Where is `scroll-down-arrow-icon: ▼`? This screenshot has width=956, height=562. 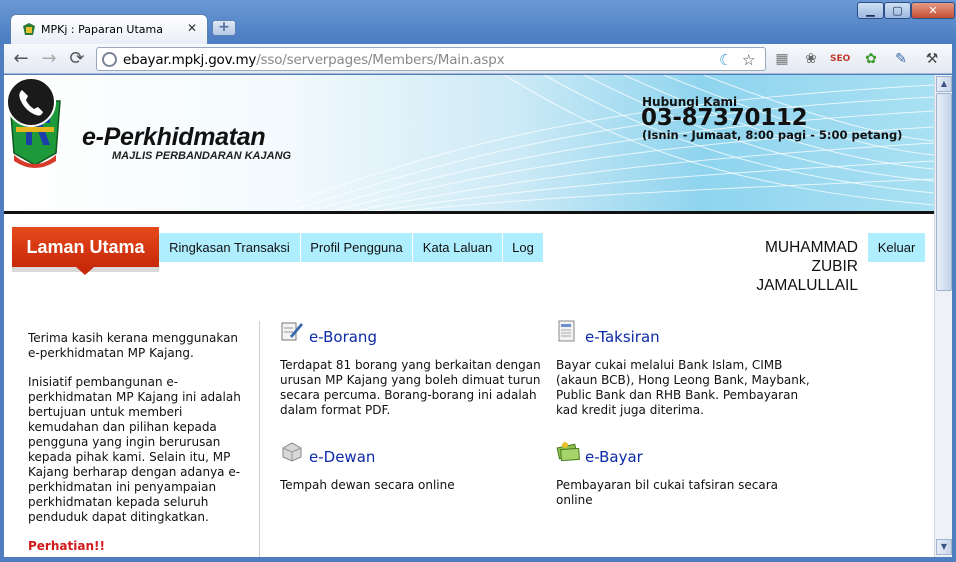
scroll-down-arrow-icon: ▼ is located at coordinates (944, 547).